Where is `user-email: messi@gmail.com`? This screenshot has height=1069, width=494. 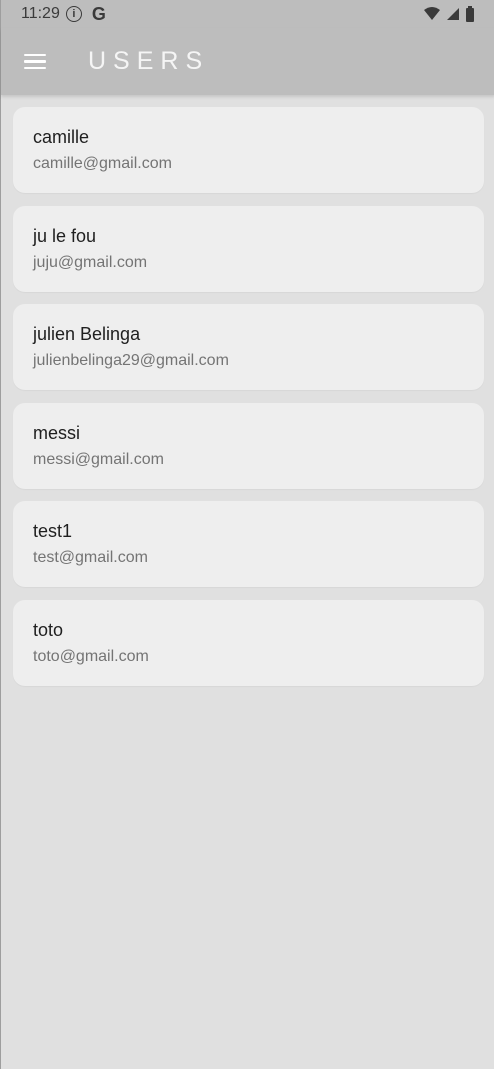 user-email: messi@gmail.com is located at coordinates (98, 459).